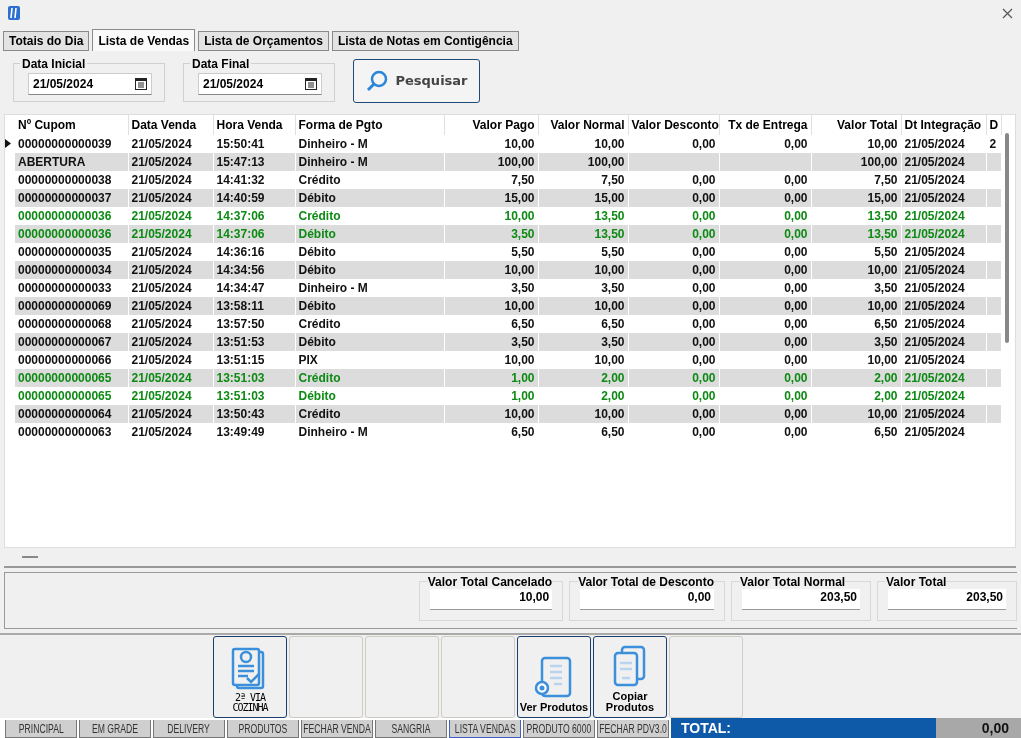 This screenshot has width=1021, height=738. What do you see at coordinates (189, 729) in the screenshot?
I see `function-key-button: DELIVERY` at bounding box center [189, 729].